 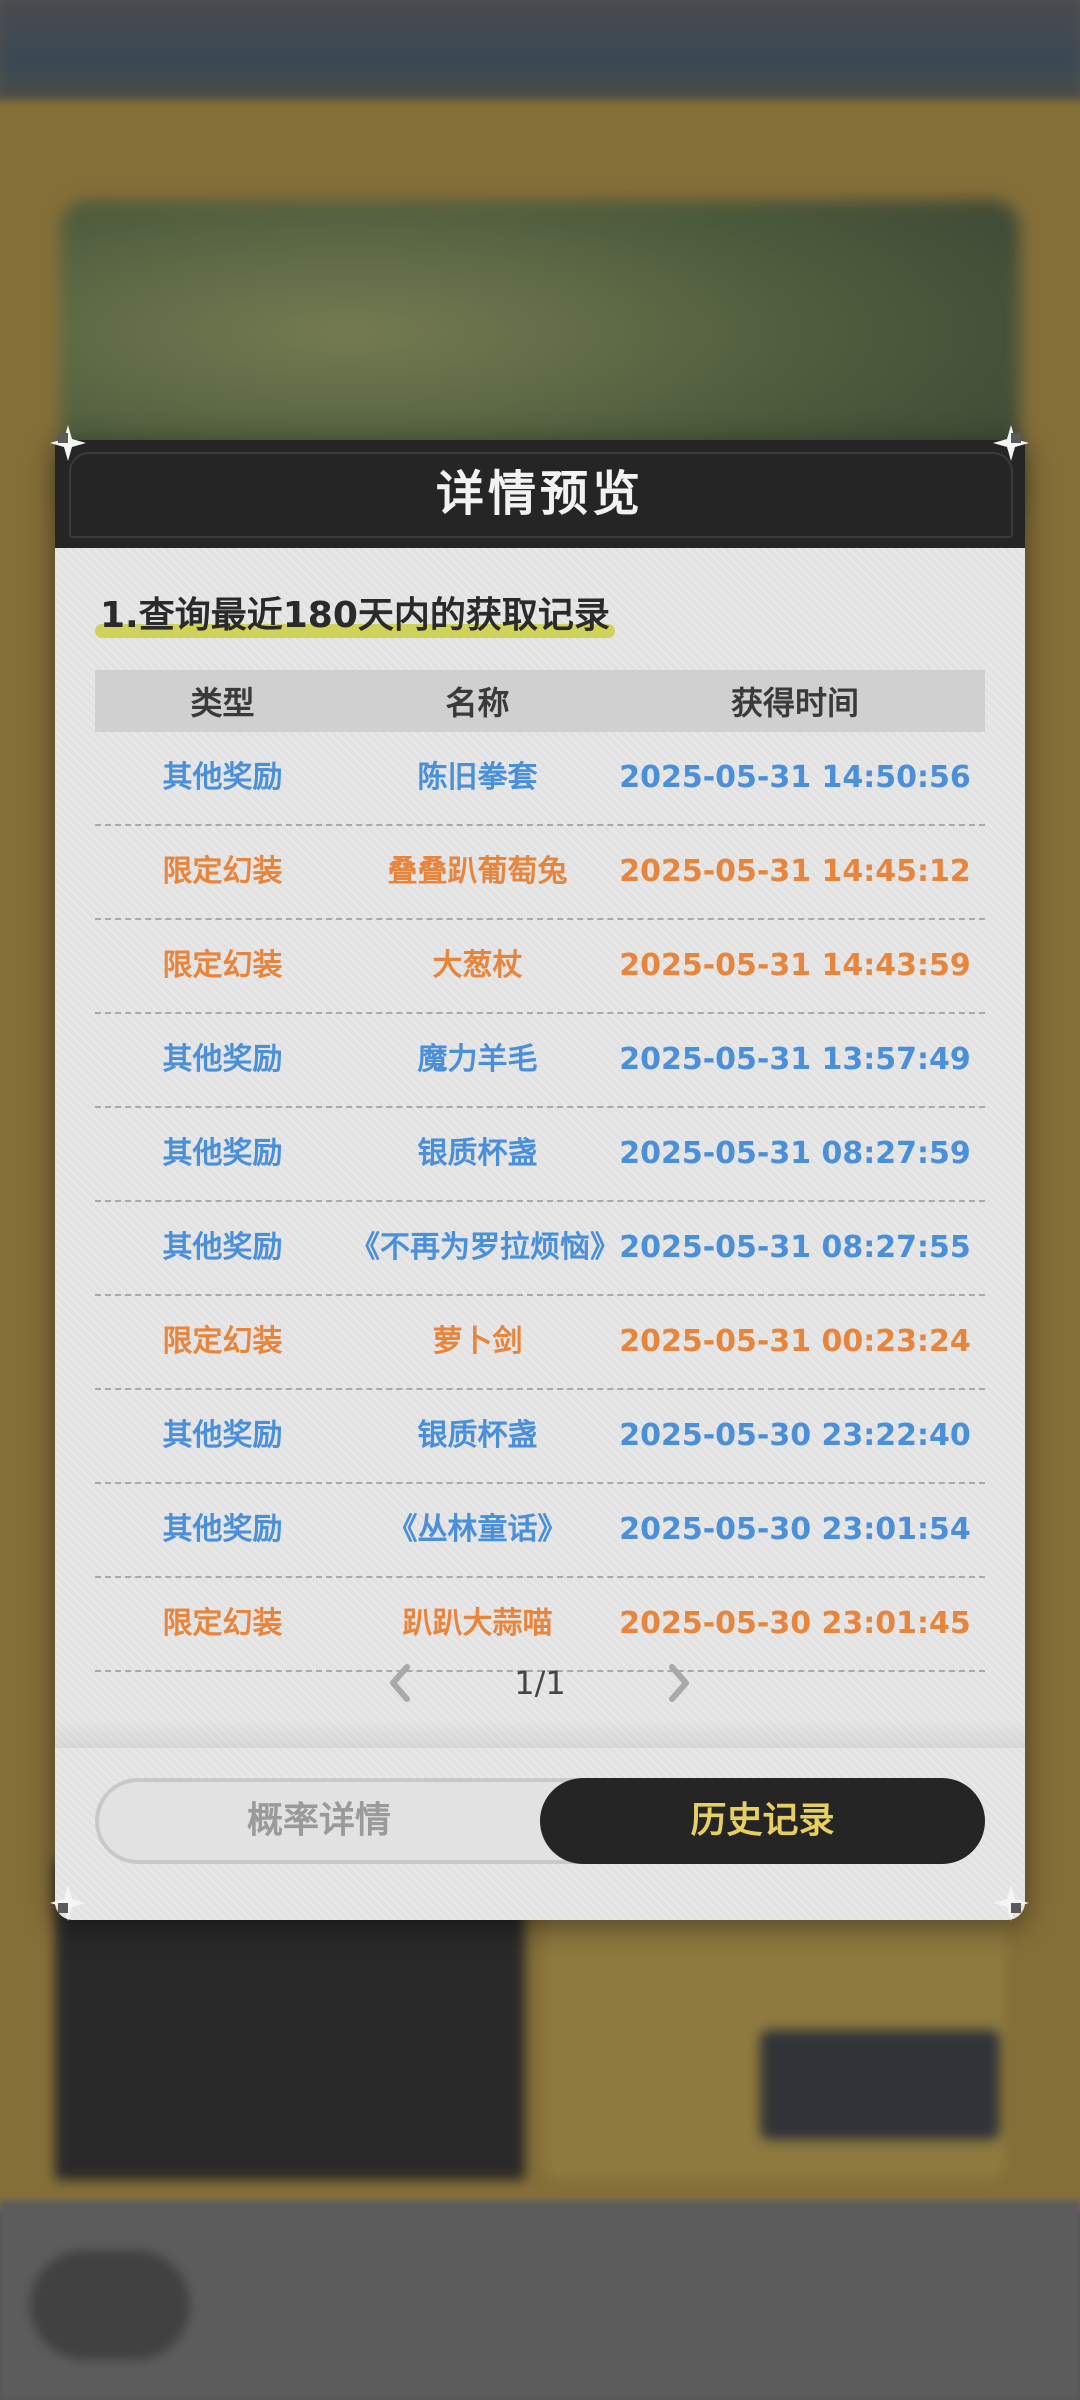 What do you see at coordinates (540, 1343) in the screenshot?
I see `table-row: 限定幻装 萝卜剑 2025-05-31 00:23:24` at bounding box center [540, 1343].